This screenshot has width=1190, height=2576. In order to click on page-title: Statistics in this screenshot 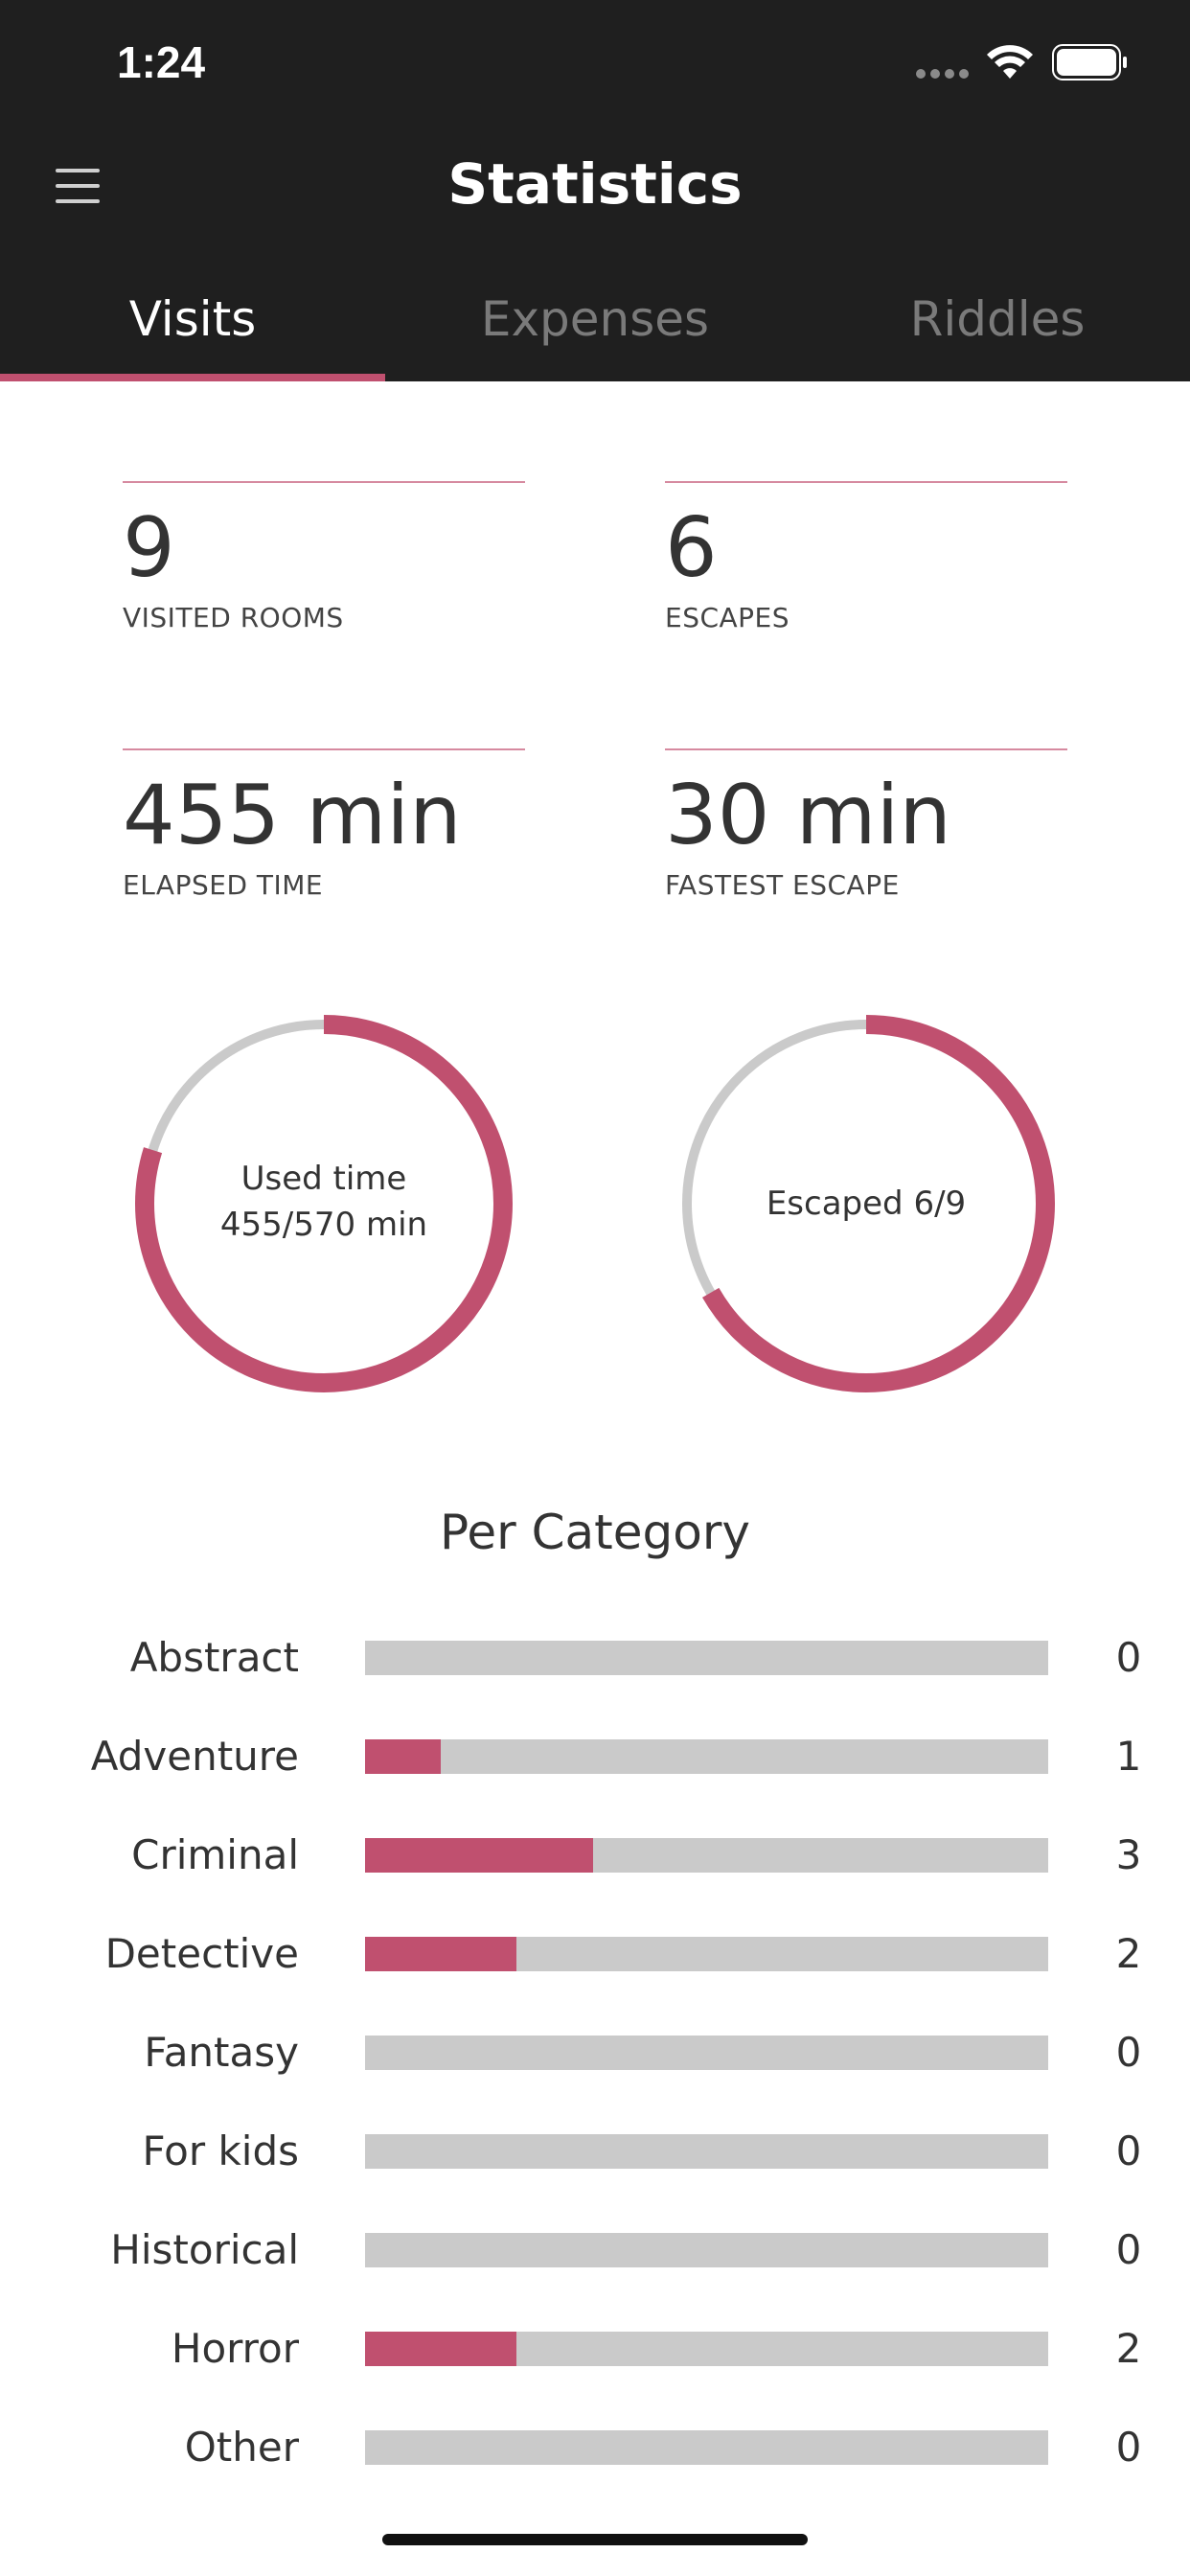, I will do `click(595, 184)`.